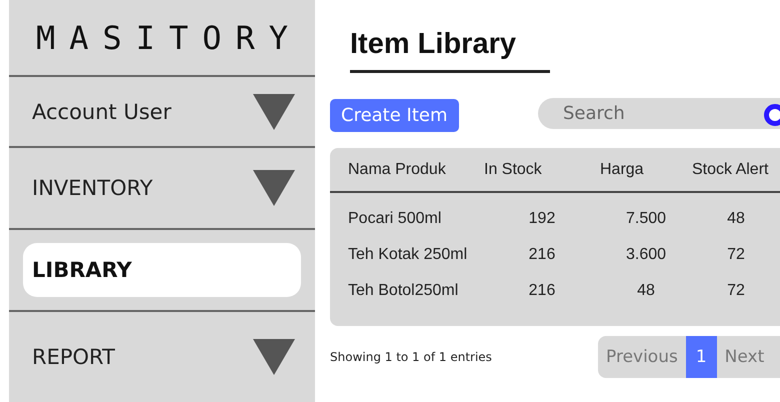 The width and height of the screenshot is (780, 402). Describe the element at coordinates (731, 169) in the screenshot. I see `column-header: Stock Alert` at that location.